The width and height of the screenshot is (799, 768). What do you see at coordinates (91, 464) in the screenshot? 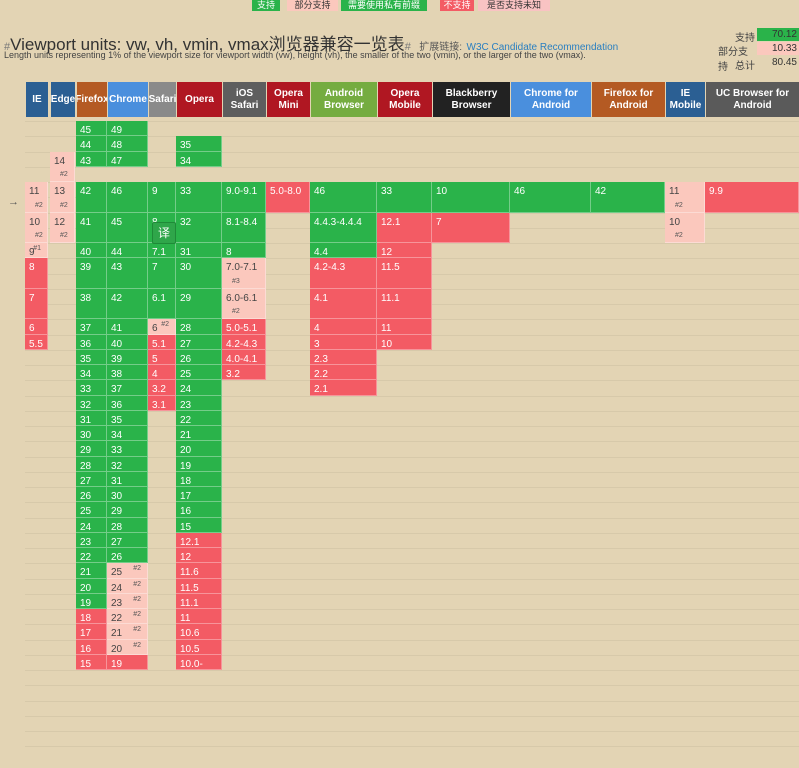
I see `version-cell: 28` at bounding box center [91, 464].